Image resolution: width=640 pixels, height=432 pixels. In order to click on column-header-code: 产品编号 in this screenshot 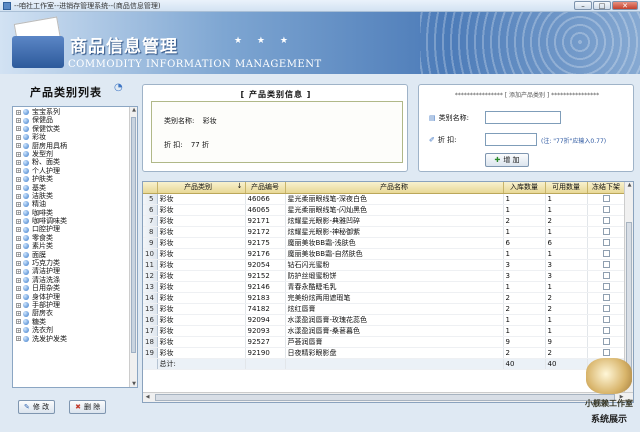, I will do `click(265, 188)`.